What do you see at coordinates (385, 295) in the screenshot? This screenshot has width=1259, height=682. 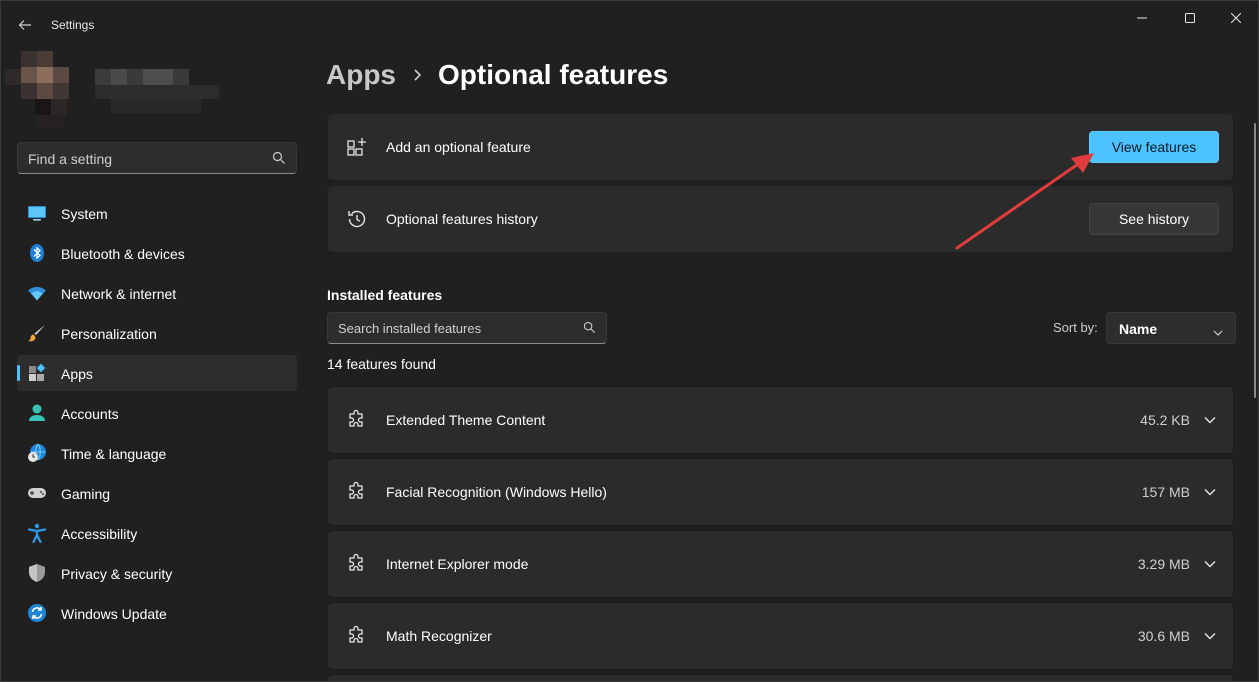 I see `installed-features-heading: Installed features` at bounding box center [385, 295].